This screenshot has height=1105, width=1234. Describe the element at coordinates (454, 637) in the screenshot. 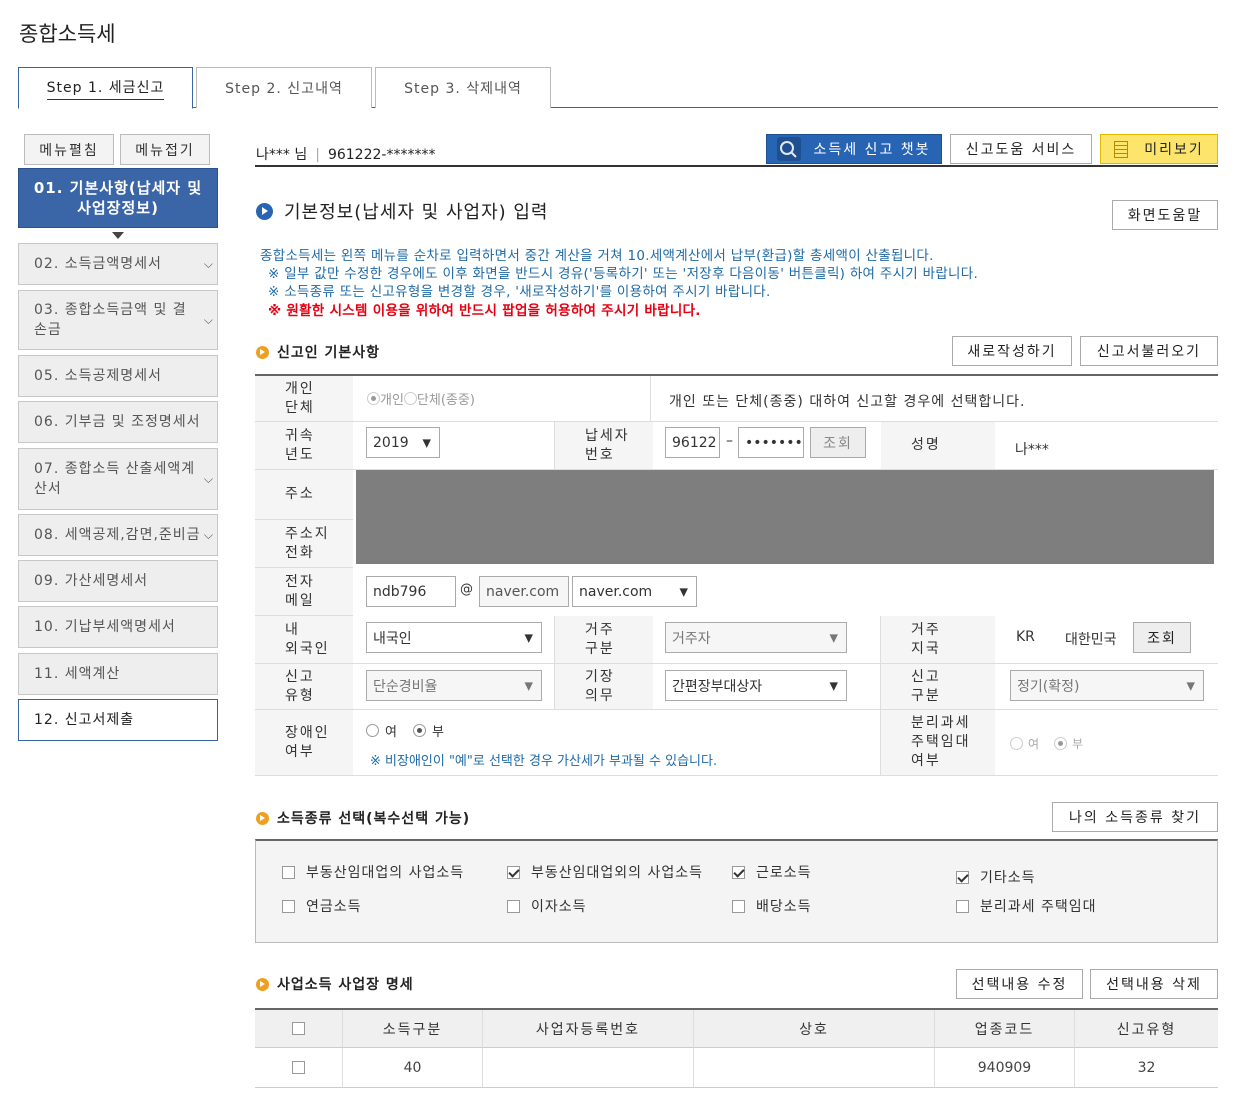

I see `foreign-select: 내국인 ▼` at that location.